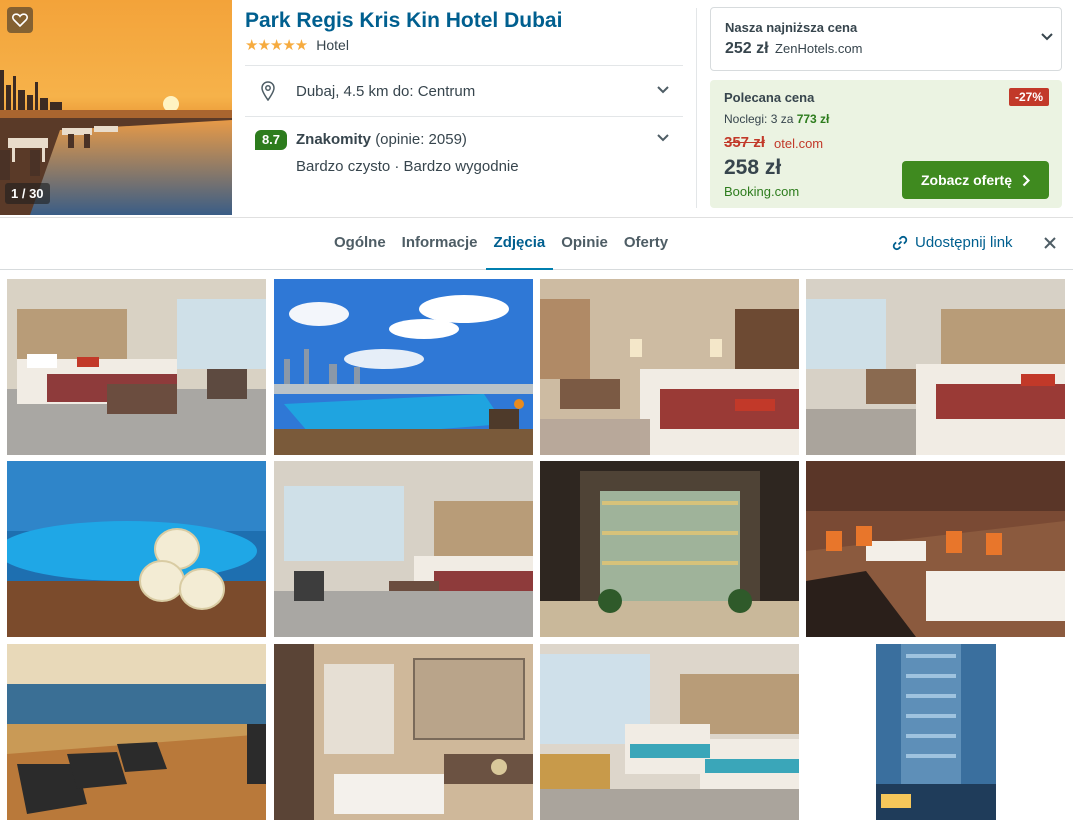 The height and width of the screenshot is (822, 1073). What do you see at coordinates (1028, 97) in the screenshot?
I see `discount-badge: -27%` at bounding box center [1028, 97].